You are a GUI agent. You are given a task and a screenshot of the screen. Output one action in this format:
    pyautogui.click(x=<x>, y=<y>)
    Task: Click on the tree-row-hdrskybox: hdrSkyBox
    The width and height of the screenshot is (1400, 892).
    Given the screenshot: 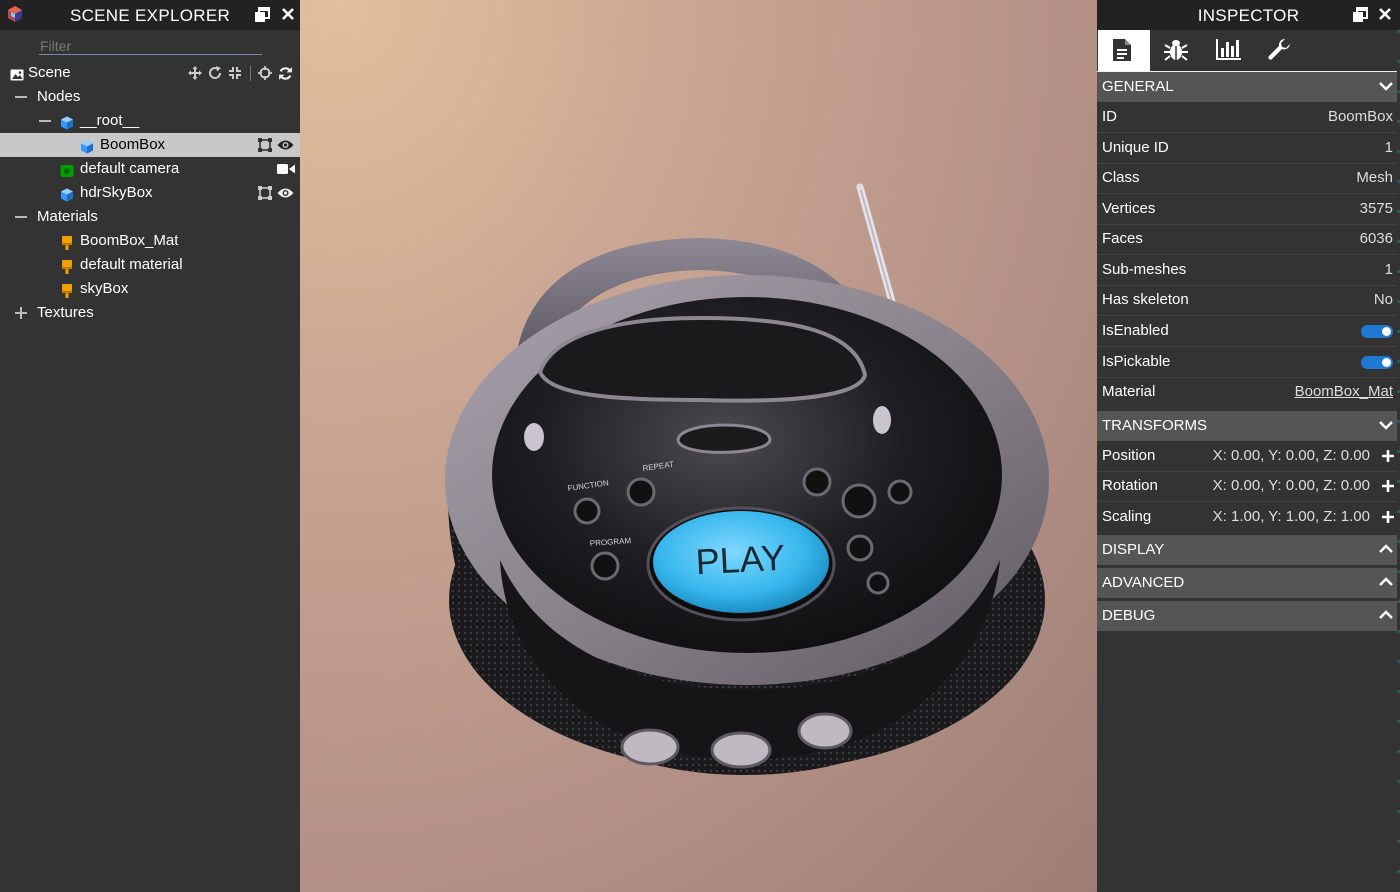 What is the action you would take?
    pyautogui.click(x=150, y=193)
    